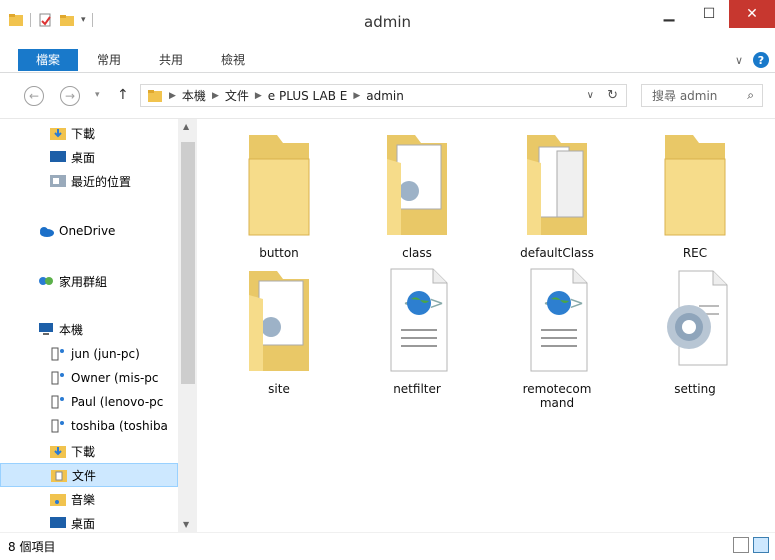 This screenshot has width=775, height=560. What do you see at coordinates (58, 500) in the screenshot?
I see `music-folder-icon` at bounding box center [58, 500].